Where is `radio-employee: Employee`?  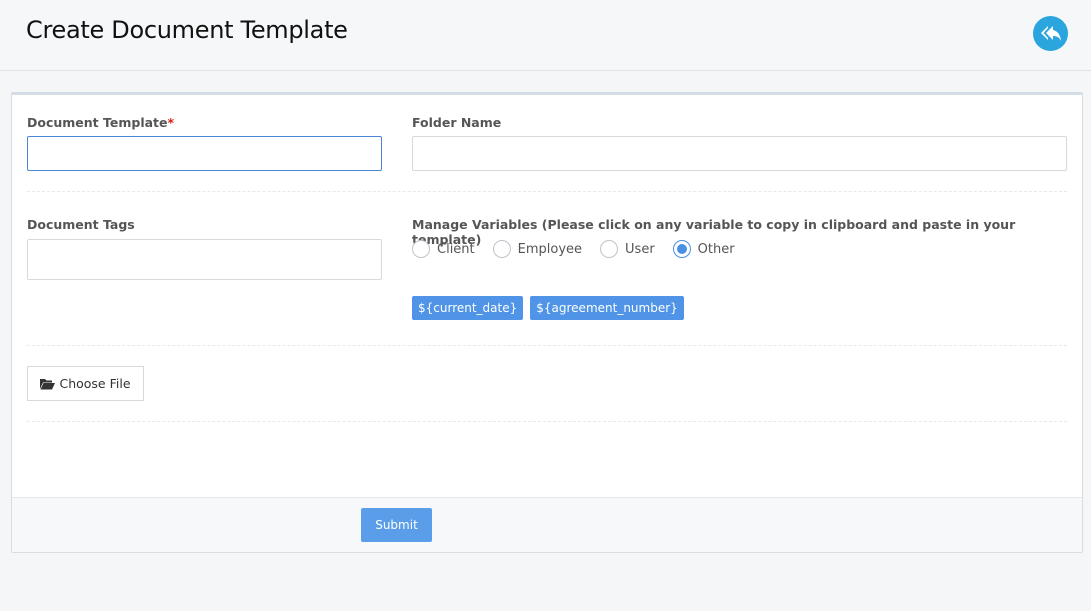
radio-employee: Employee is located at coordinates (537, 249).